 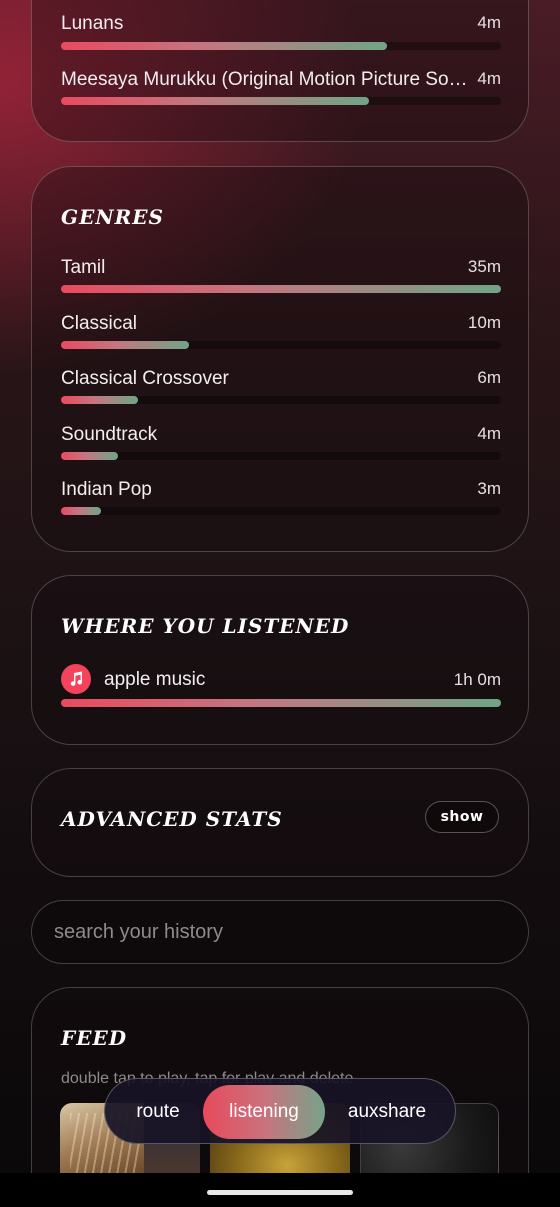 What do you see at coordinates (281, 499) in the screenshot?
I see `genre-row: Indian Pop 3m` at bounding box center [281, 499].